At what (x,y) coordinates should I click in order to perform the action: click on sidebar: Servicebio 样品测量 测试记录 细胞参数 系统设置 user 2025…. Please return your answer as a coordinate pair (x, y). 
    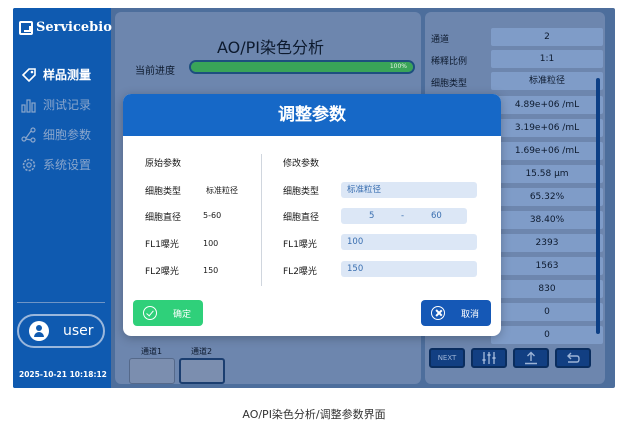
    Looking at the image, I should click on (62, 198).